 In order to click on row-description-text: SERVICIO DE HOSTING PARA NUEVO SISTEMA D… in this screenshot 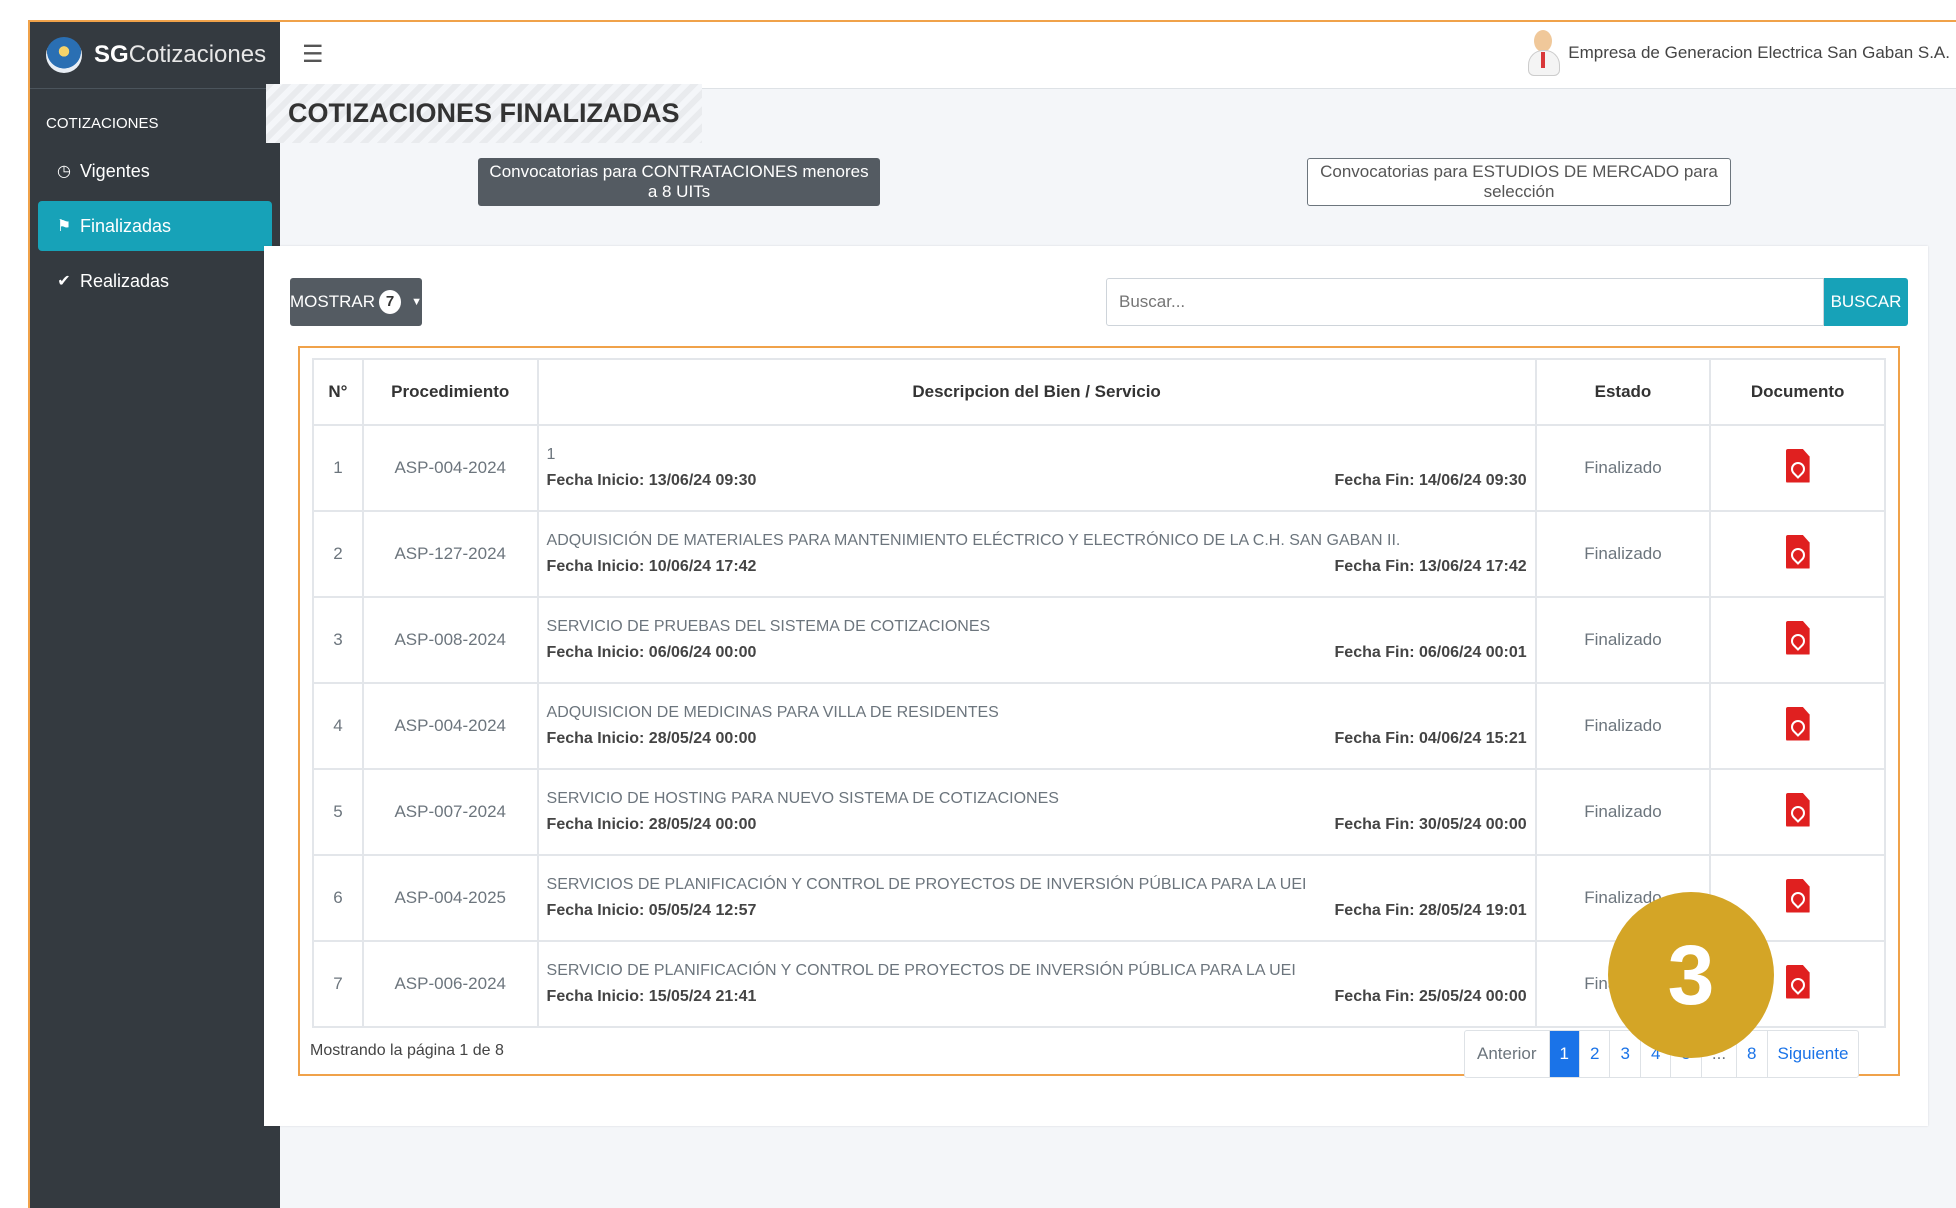, I will do `click(802, 798)`.